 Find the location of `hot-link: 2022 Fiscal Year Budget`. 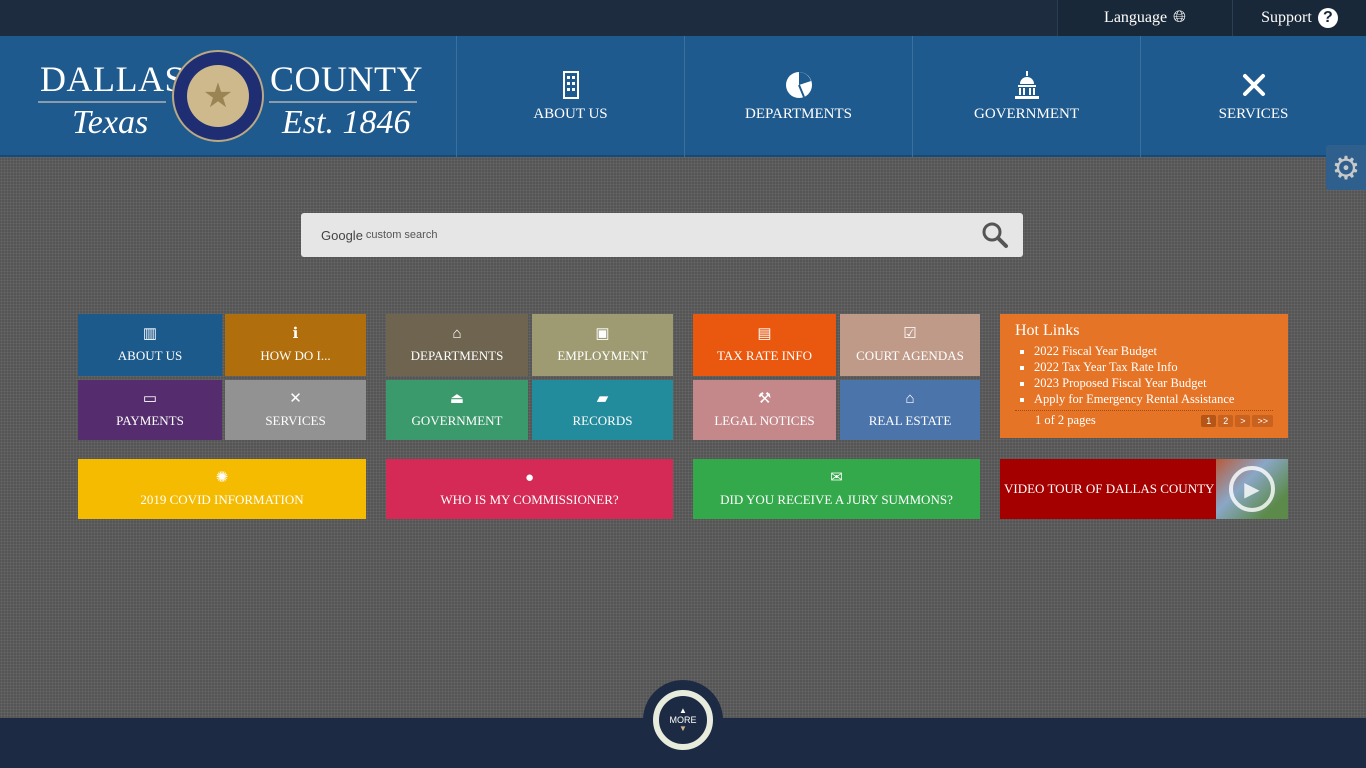

hot-link: 2022 Fiscal Year Budget is located at coordinates (1153, 351).